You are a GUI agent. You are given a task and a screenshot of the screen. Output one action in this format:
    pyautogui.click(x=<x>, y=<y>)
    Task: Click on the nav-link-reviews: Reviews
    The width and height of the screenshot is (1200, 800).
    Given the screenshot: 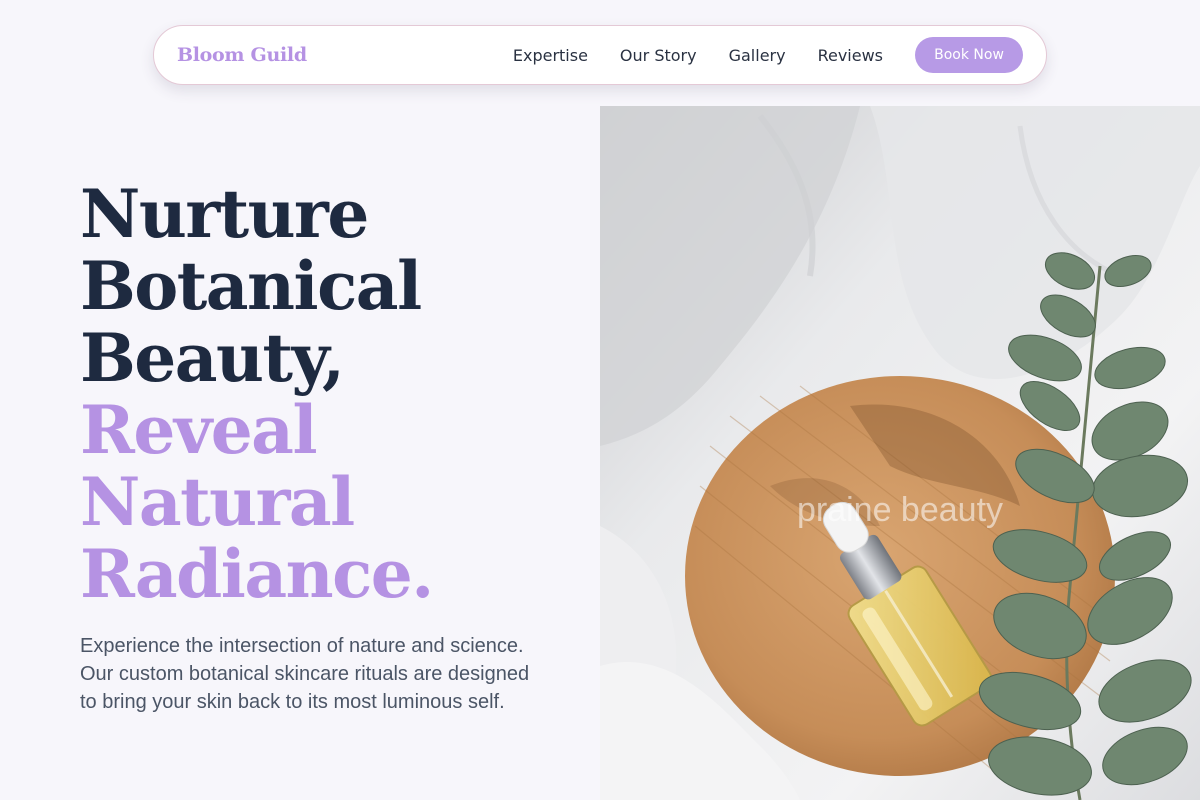 What is the action you would take?
    pyautogui.click(x=850, y=55)
    